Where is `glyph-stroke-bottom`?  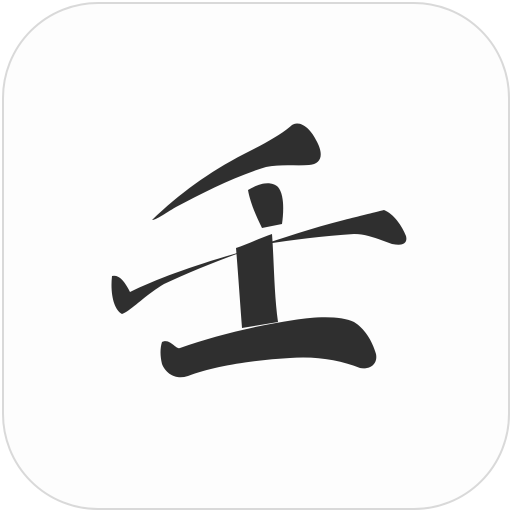
glyph-stroke-bottom is located at coordinates (268, 347).